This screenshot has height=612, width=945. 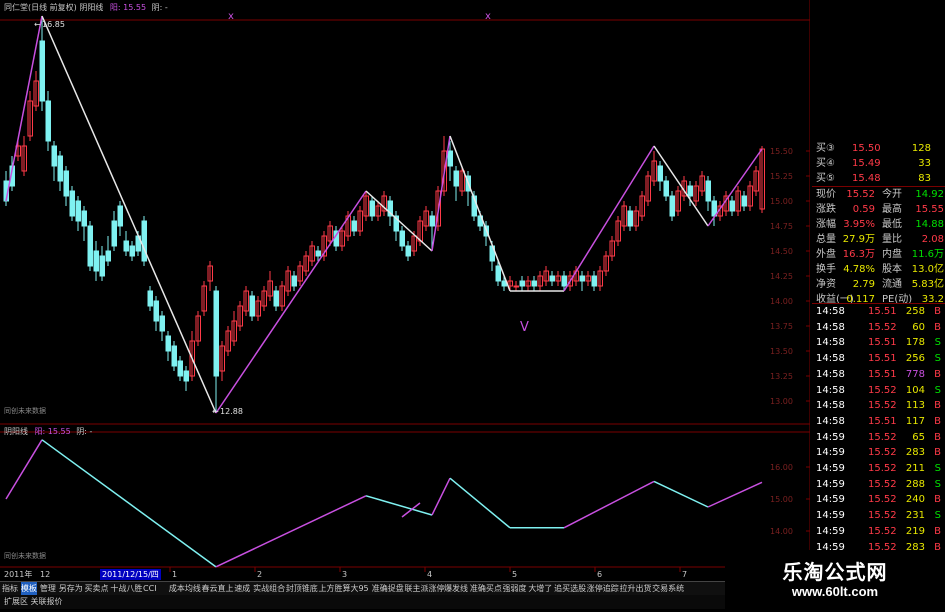 What do you see at coordinates (603, 589) in the screenshot?
I see `indicator-tab: 涨停追踪` at bounding box center [603, 589].